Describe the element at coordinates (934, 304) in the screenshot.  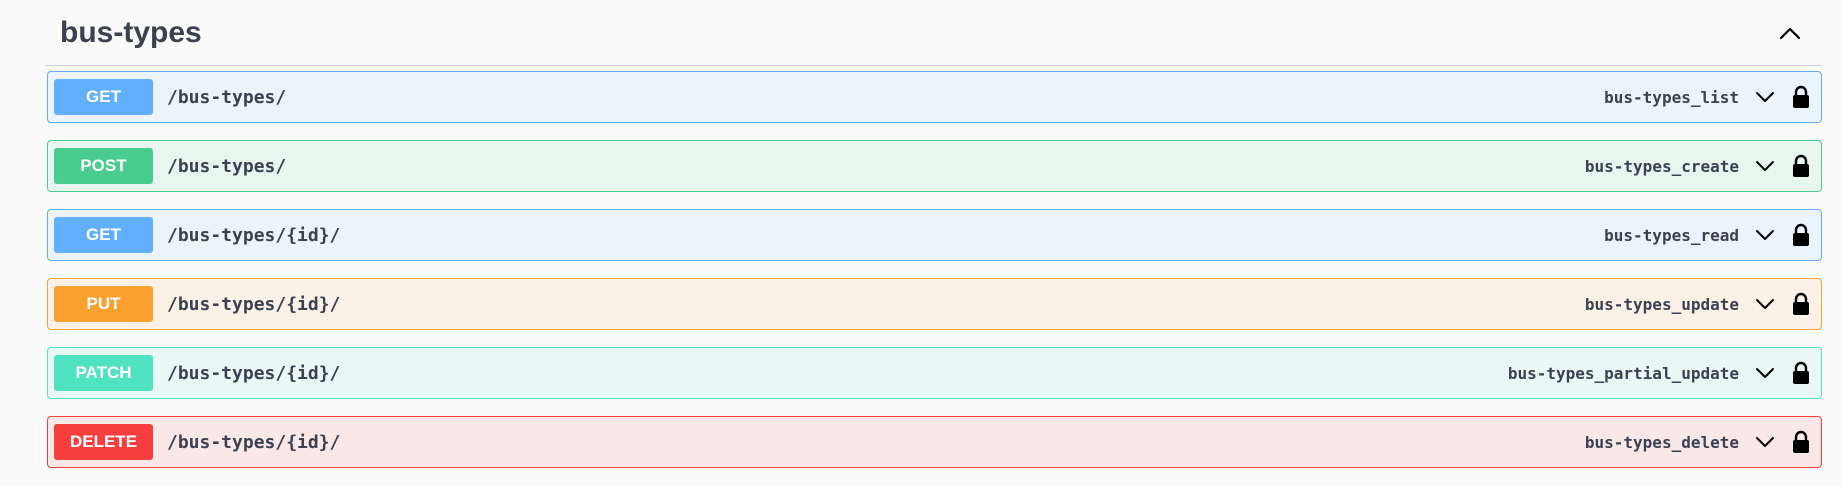
I see `operation-row: PUT /bus-types/{id}/ bus-types_update` at that location.